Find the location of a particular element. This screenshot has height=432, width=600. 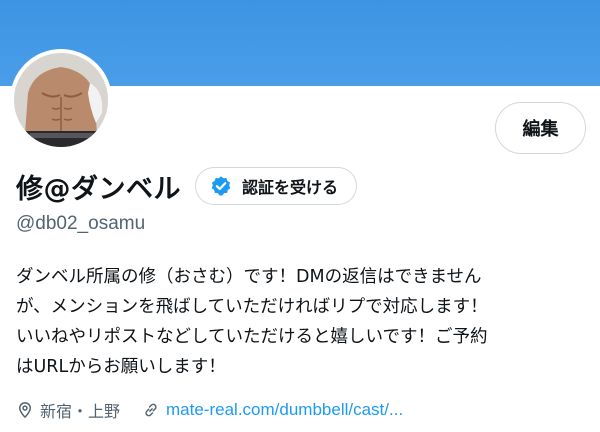

profile-location: 新宿・上野 is located at coordinates (80, 411).